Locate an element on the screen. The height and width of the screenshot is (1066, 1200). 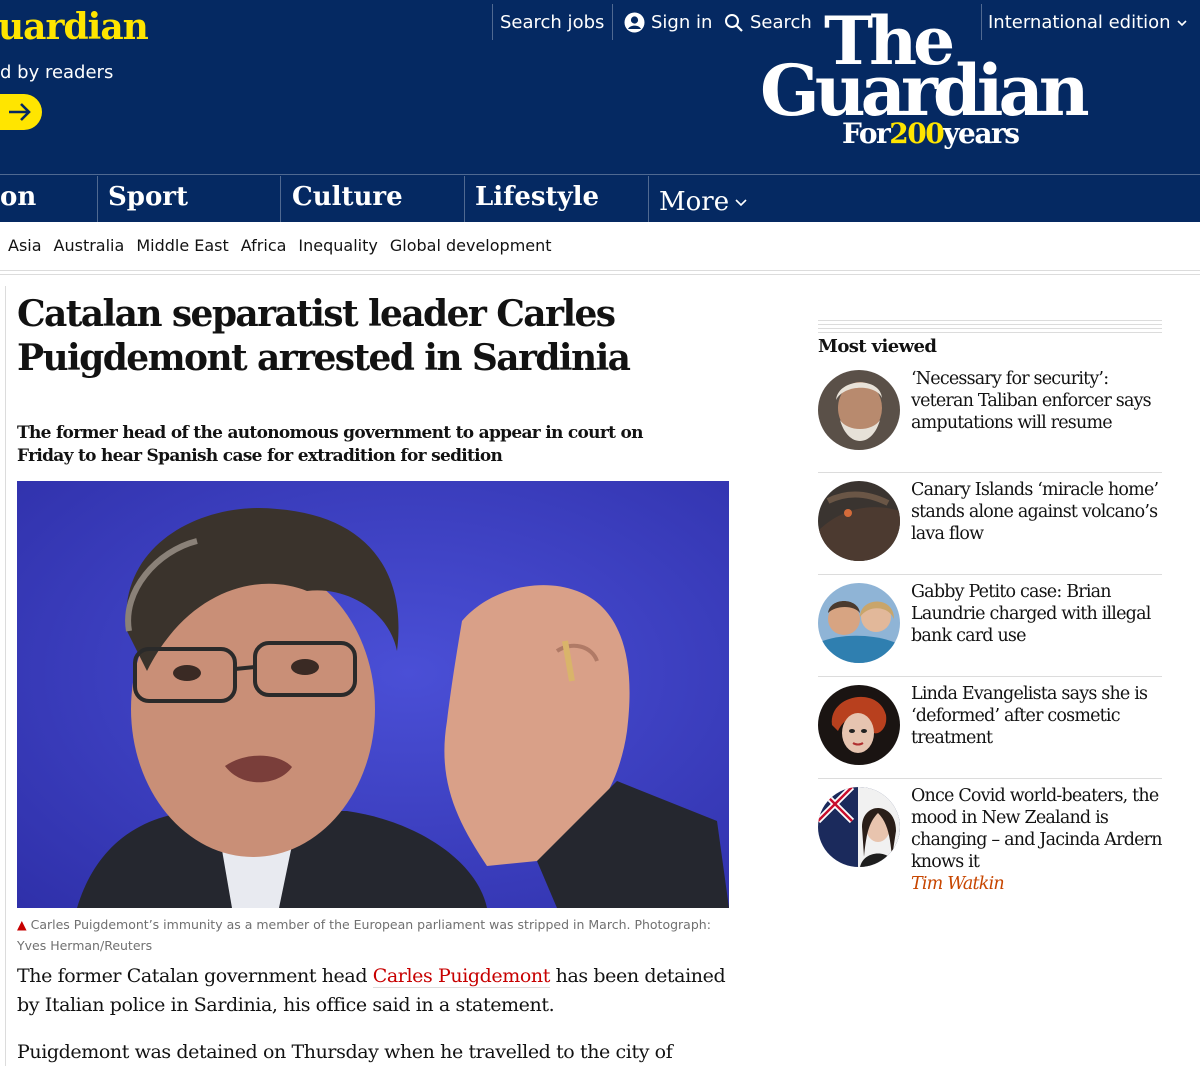
logo-guardian: Guardian is located at coordinates (925, 90).